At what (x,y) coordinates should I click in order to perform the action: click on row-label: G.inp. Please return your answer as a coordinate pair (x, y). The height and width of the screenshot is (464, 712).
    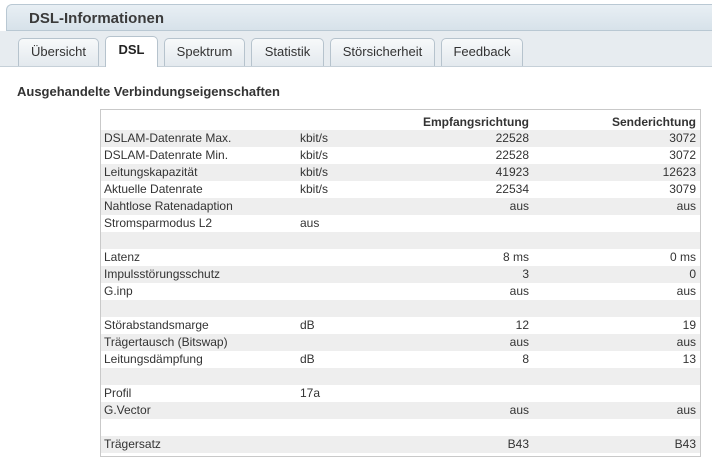
    Looking at the image, I should click on (118, 291).